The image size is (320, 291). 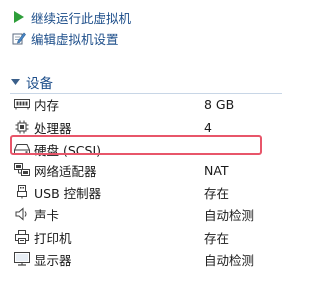 What do you see at coordinates (19, 38) in the screenshot?
I see `edit-settings-icon` at bounding box center [19, 38].